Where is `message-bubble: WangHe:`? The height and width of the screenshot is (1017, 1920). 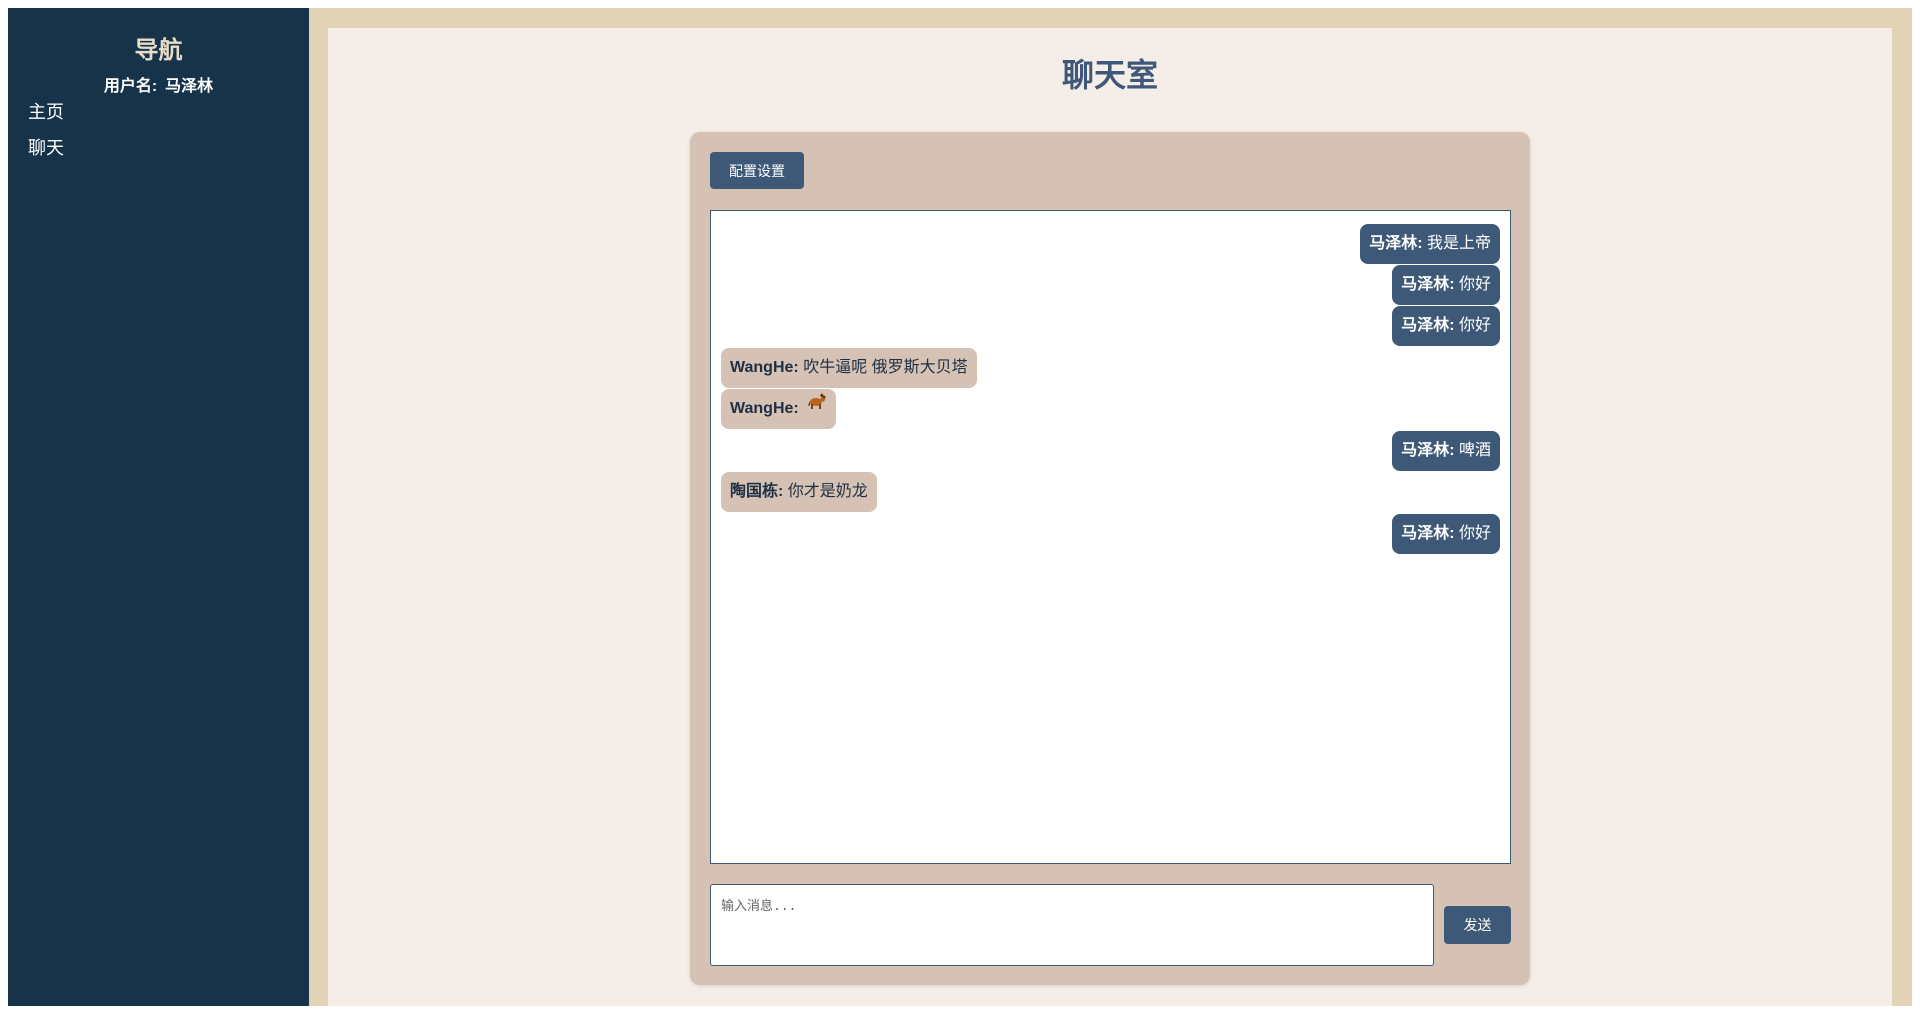
message-bubble: WangHe: is located at coordinates (779, 408).